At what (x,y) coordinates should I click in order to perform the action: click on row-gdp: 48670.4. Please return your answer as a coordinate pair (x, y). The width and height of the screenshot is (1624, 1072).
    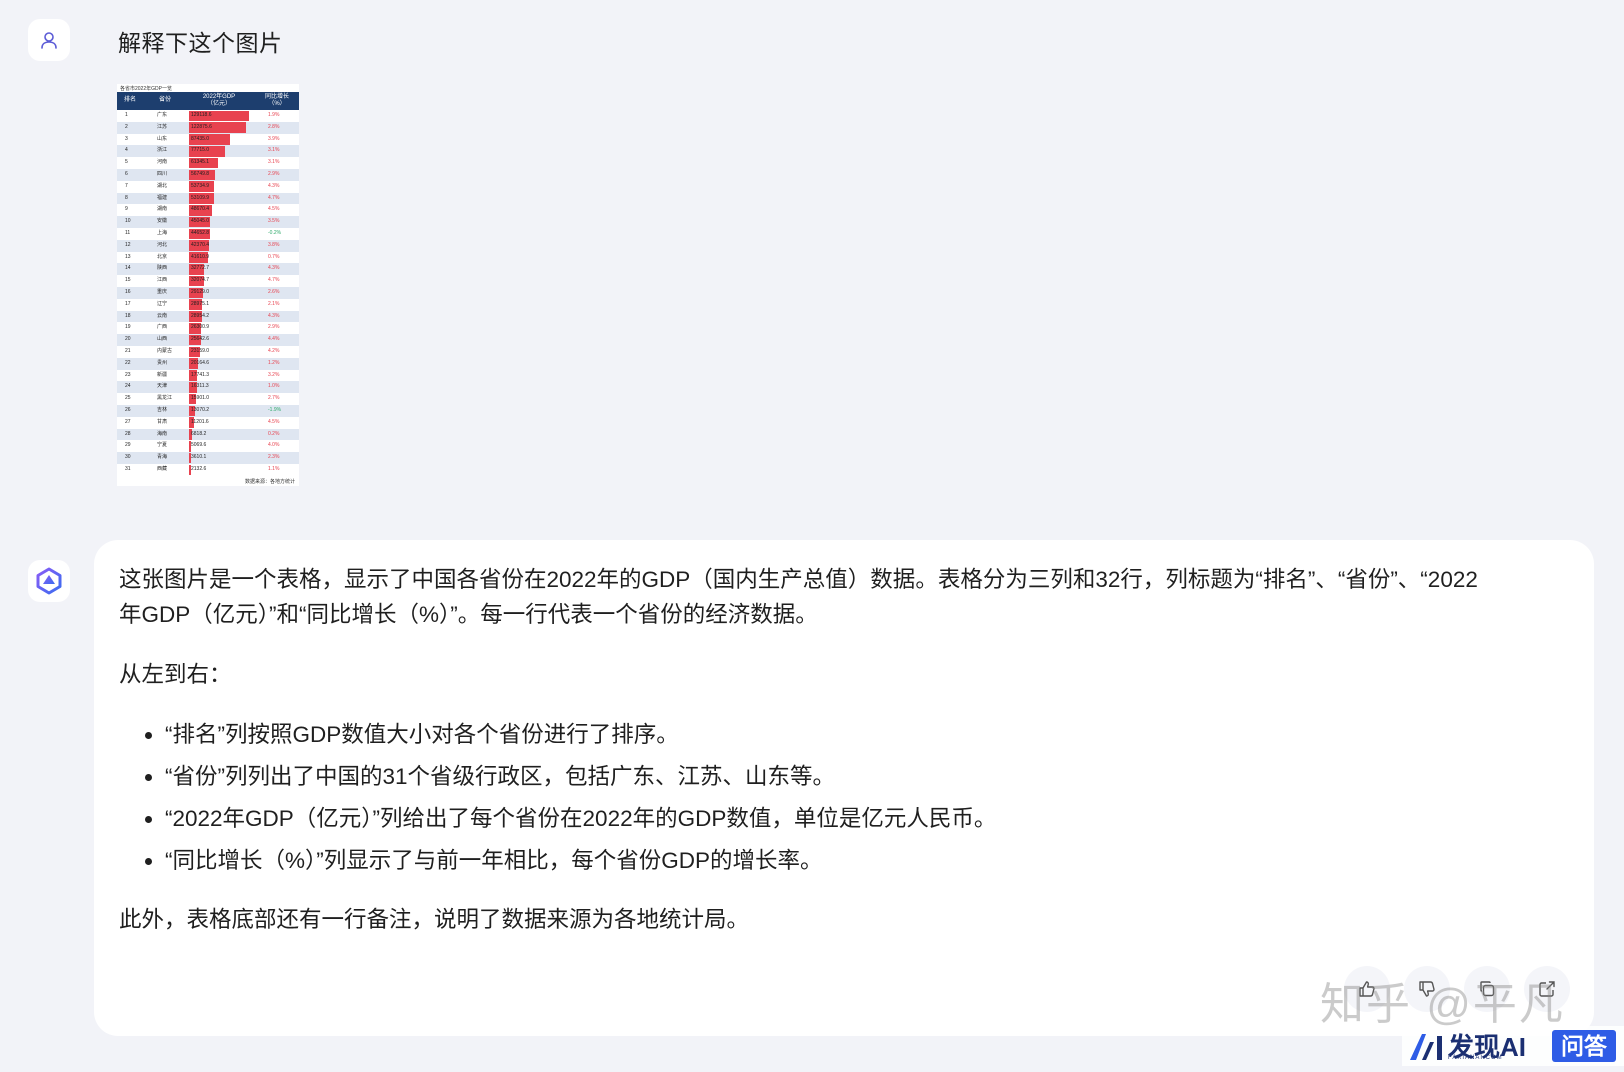
    Looking at the image, I should click on (200, 209).